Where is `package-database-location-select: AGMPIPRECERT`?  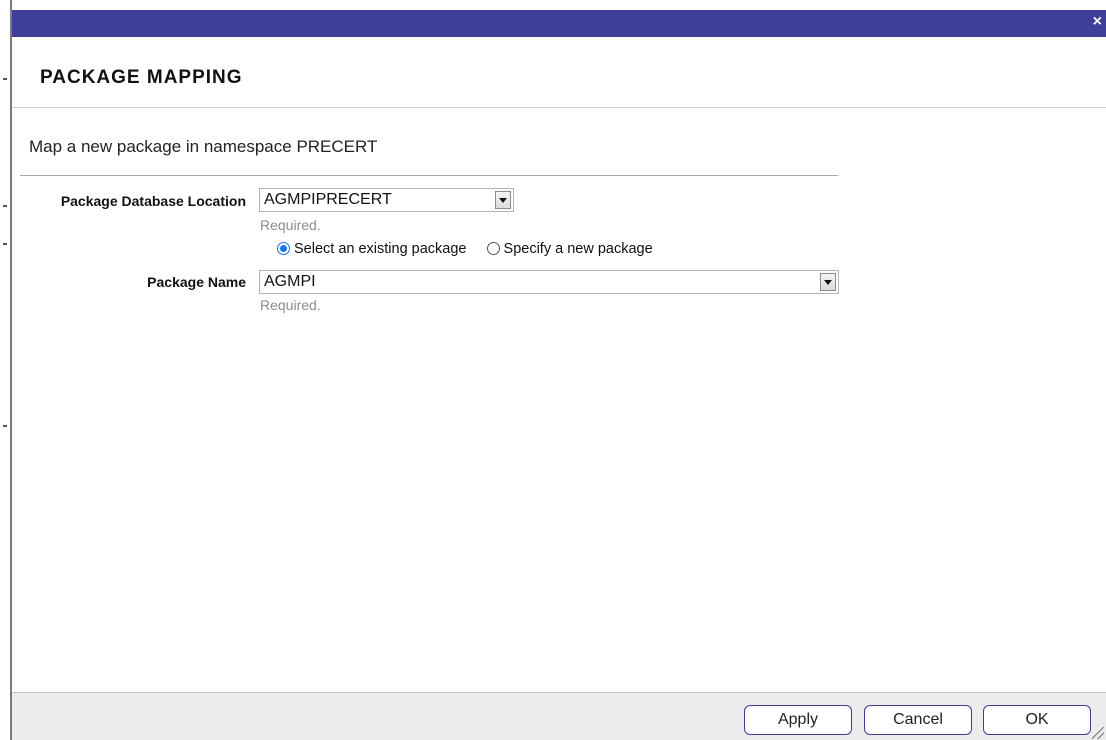
package-database-location-select: AGMPIPRECERT is located at coordinates (386, 200).